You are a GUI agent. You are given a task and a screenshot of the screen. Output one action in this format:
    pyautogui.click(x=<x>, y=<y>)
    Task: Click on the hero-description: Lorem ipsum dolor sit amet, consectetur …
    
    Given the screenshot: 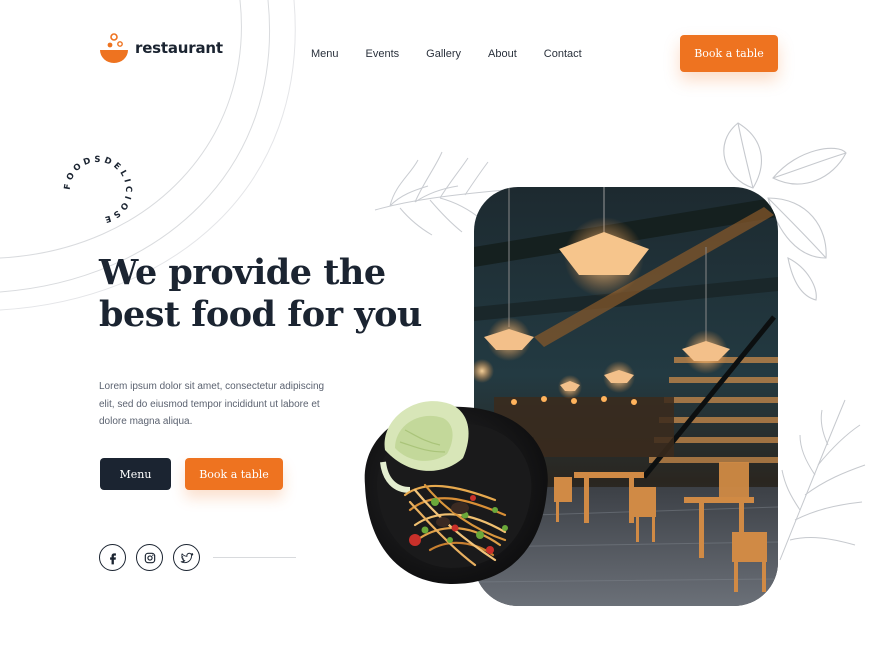 What is the action you would take?
    pyautogui.click(x=212, y=404)
    